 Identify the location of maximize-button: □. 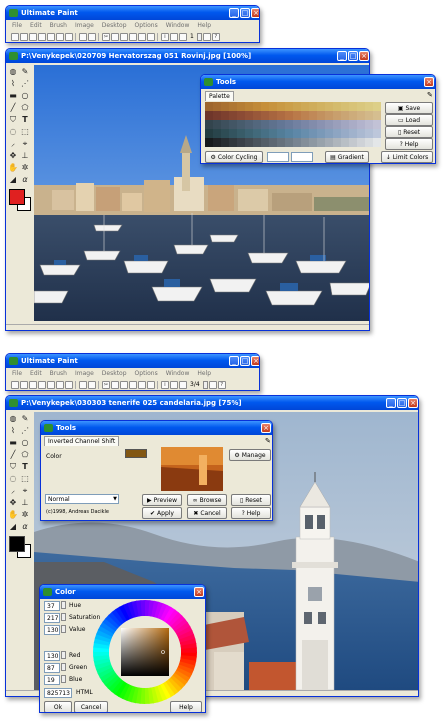
(245, 13).